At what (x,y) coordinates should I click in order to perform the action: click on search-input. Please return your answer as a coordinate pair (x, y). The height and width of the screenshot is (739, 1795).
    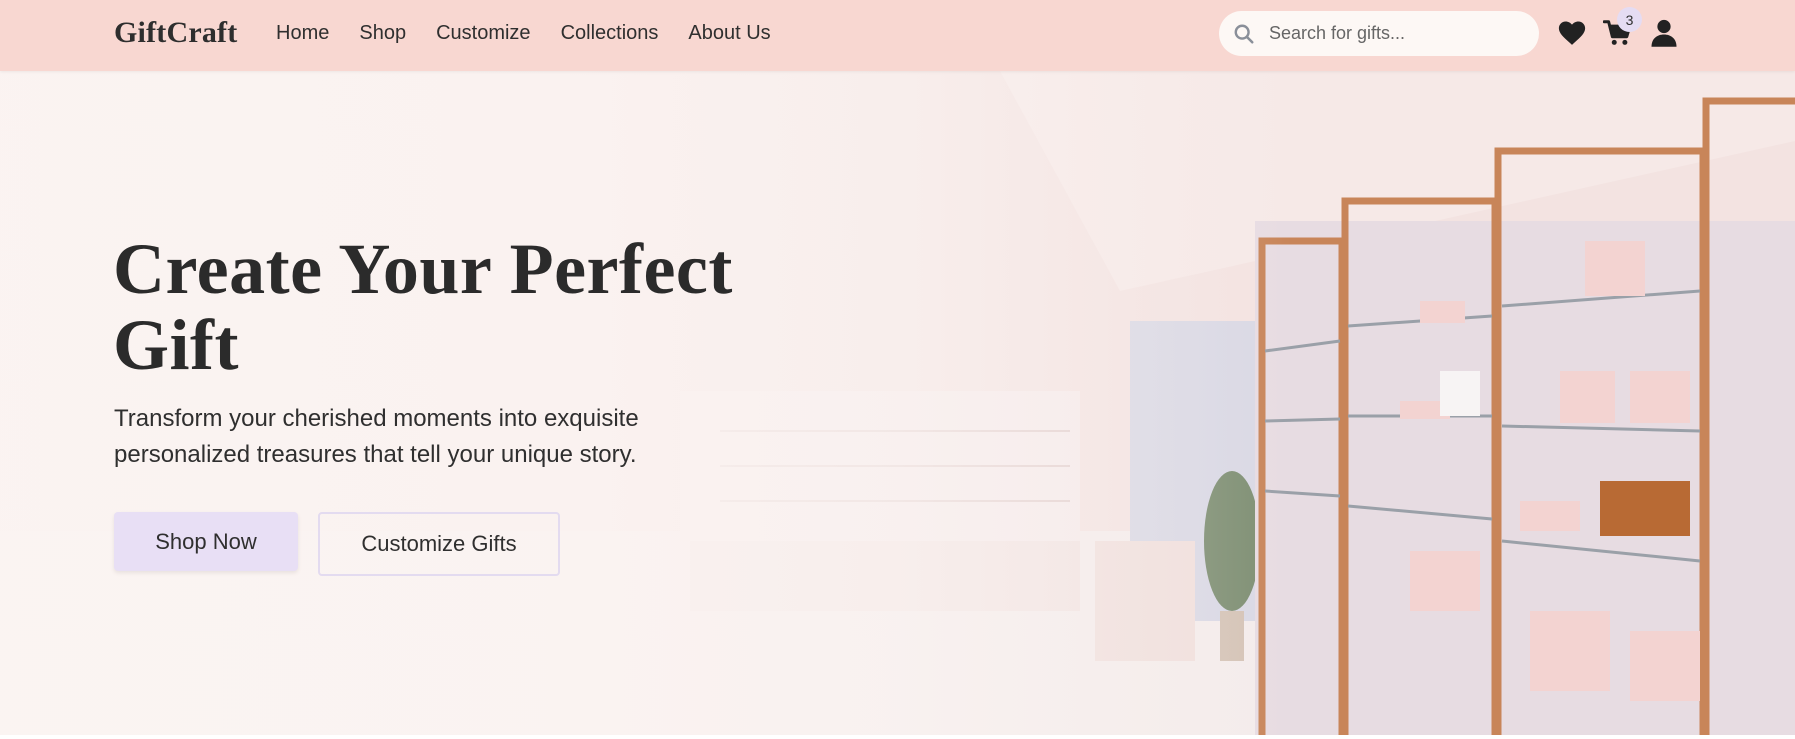
    Looking at the image, I should click on (1396, 33).